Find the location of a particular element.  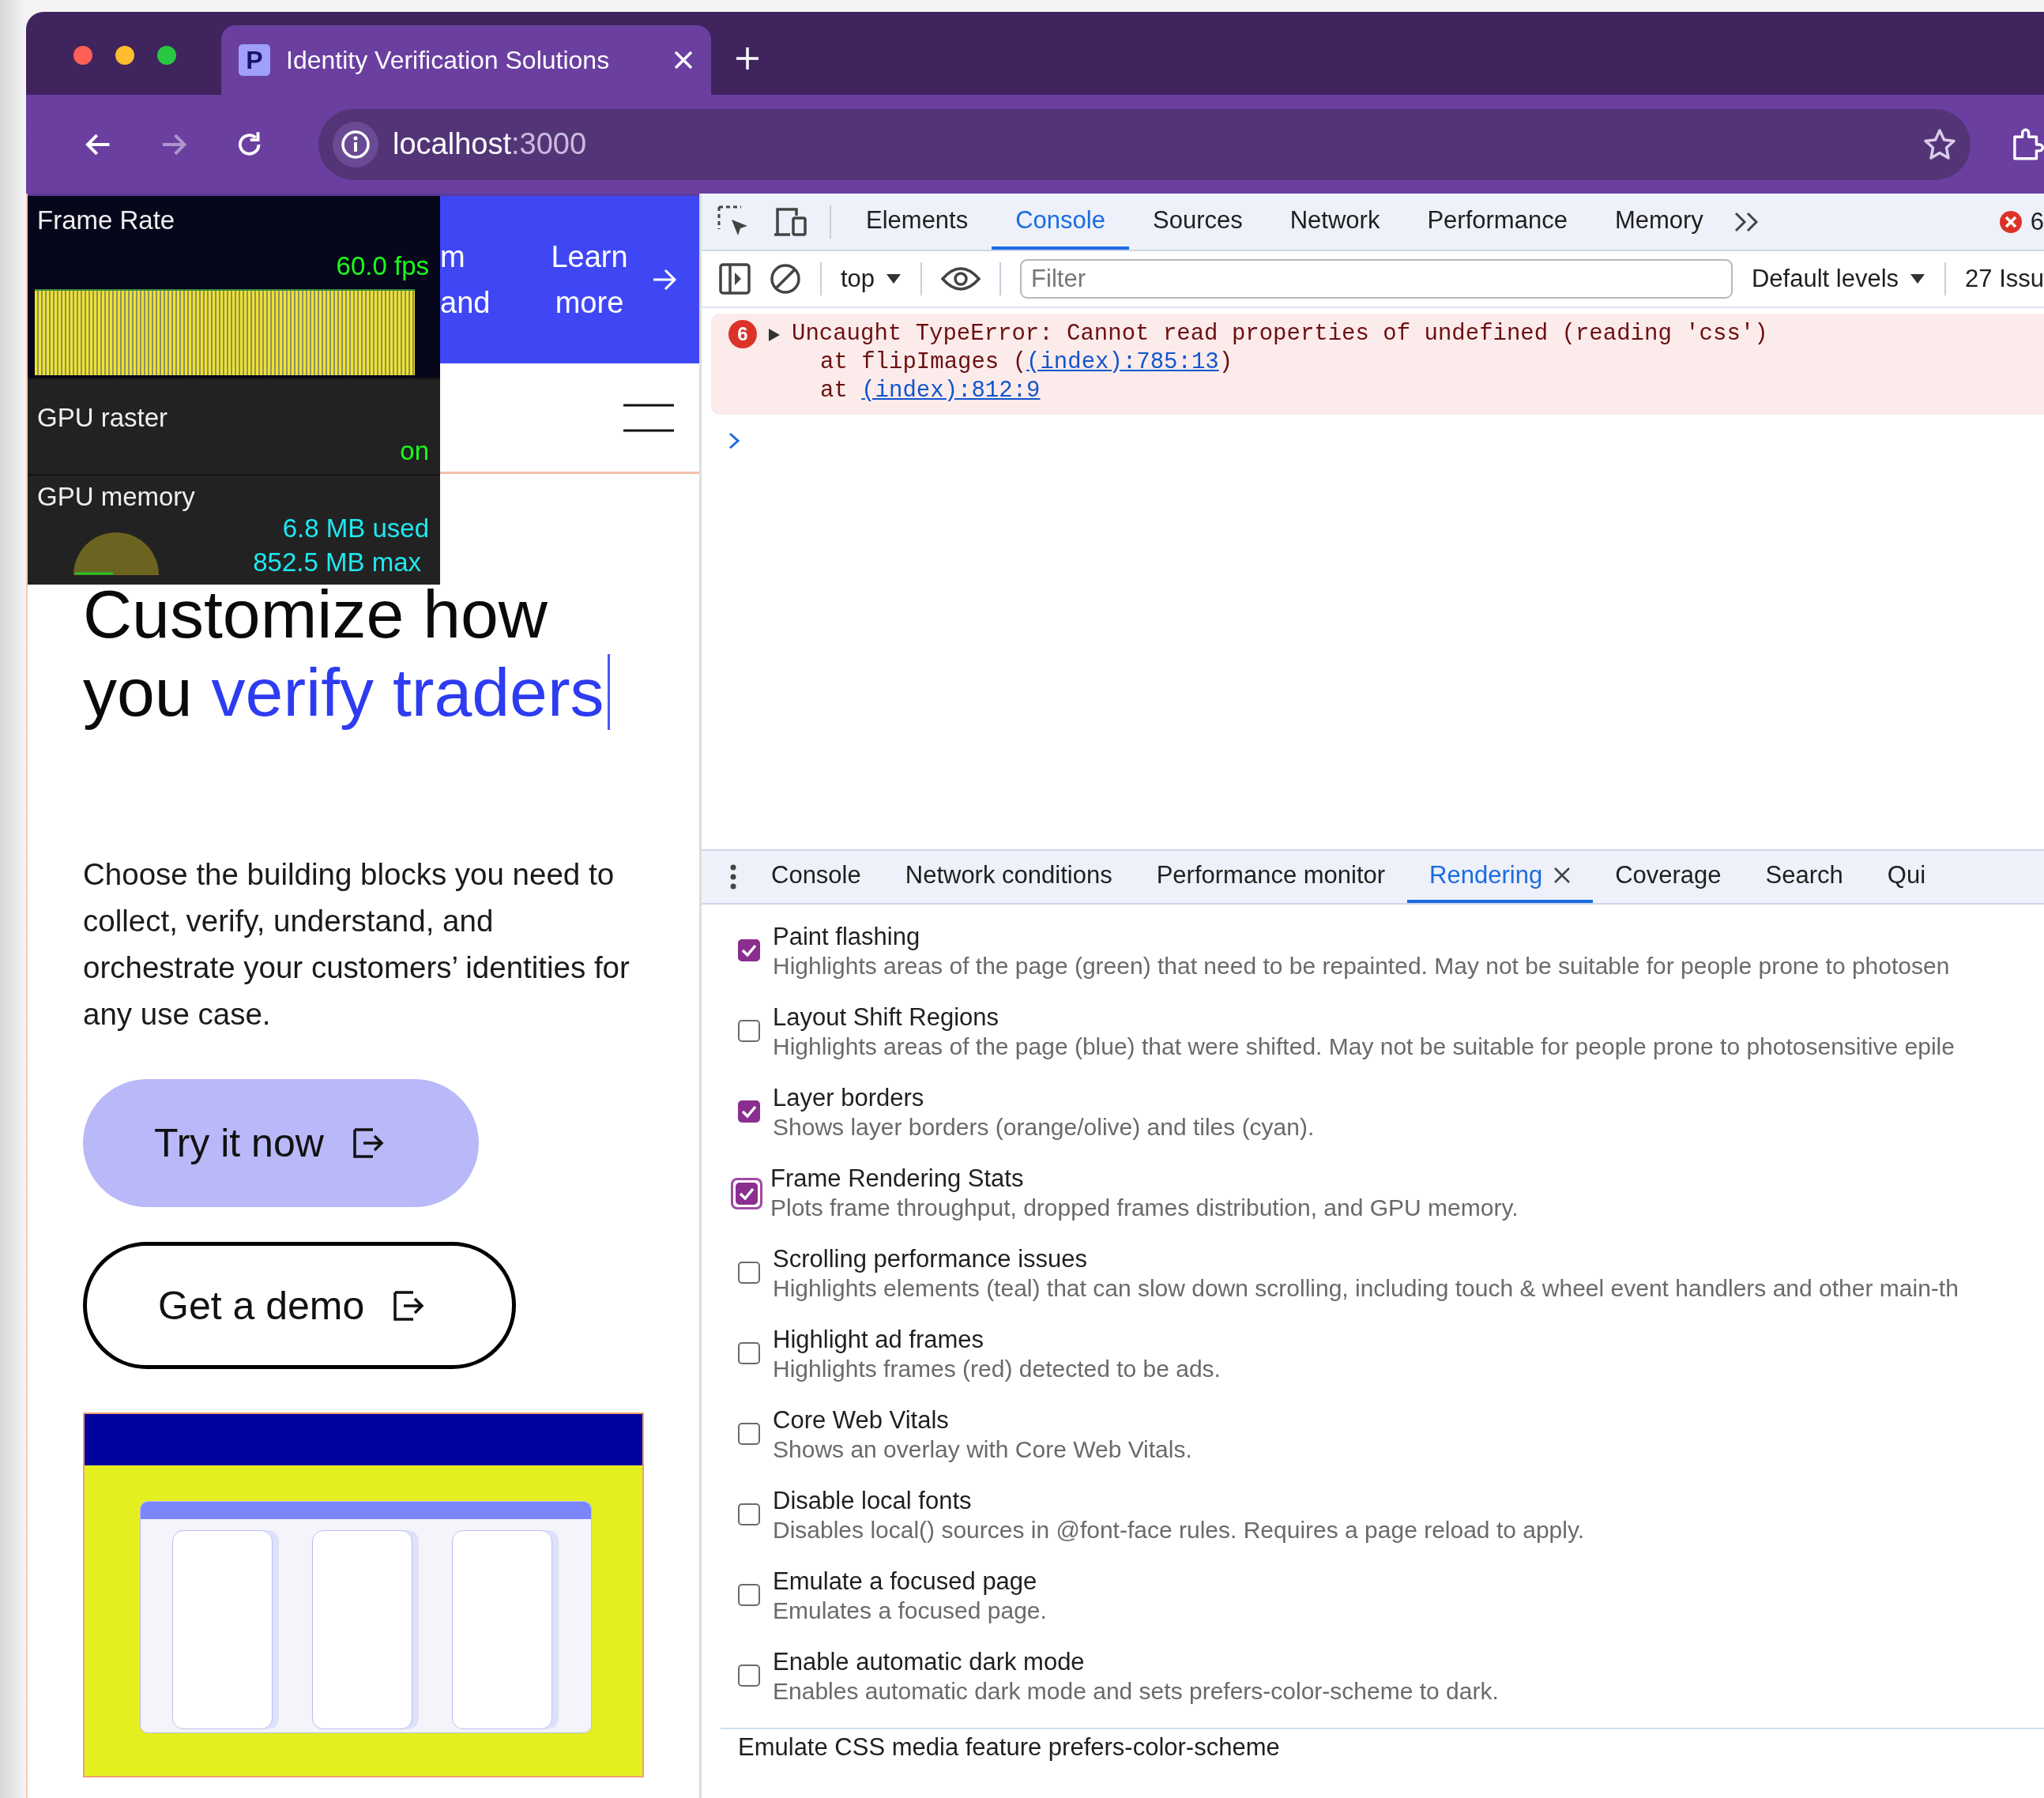

option-description: Shows layer borders (orange/olive) and tiles (cyan). is located at coordinates (1044, 1127).